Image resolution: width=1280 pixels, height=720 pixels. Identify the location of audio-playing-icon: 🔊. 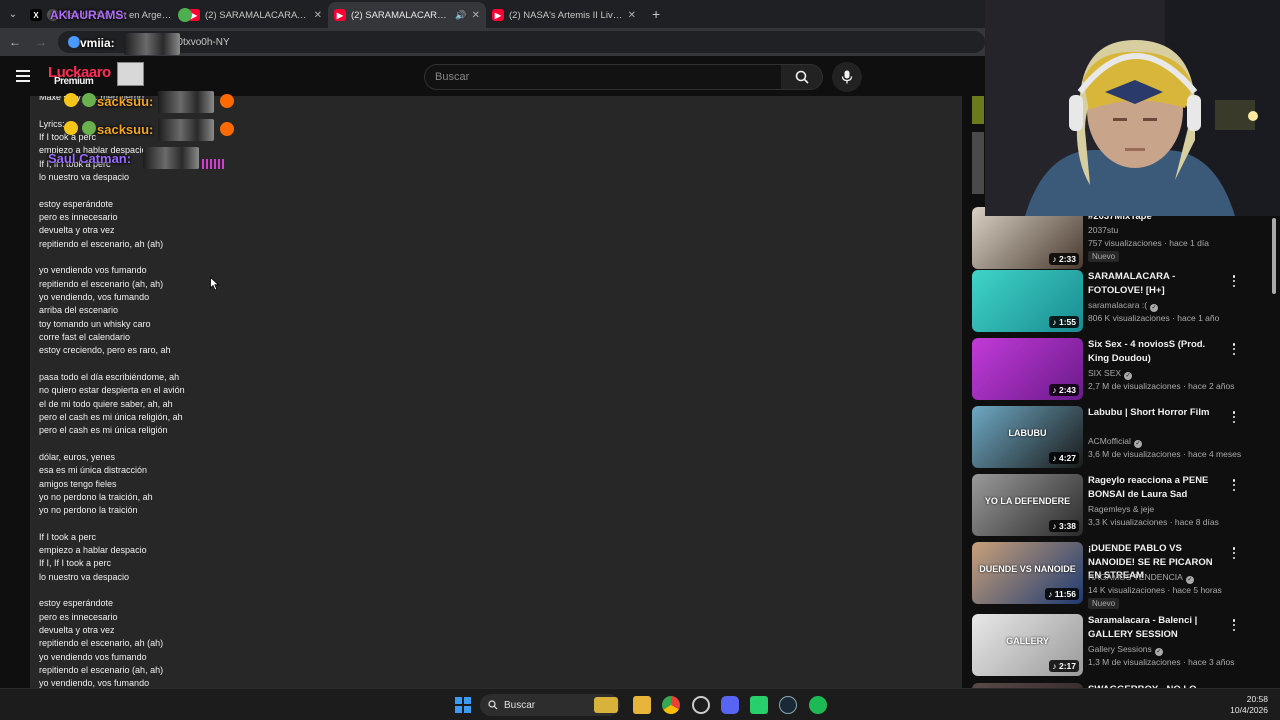
(460, 15).